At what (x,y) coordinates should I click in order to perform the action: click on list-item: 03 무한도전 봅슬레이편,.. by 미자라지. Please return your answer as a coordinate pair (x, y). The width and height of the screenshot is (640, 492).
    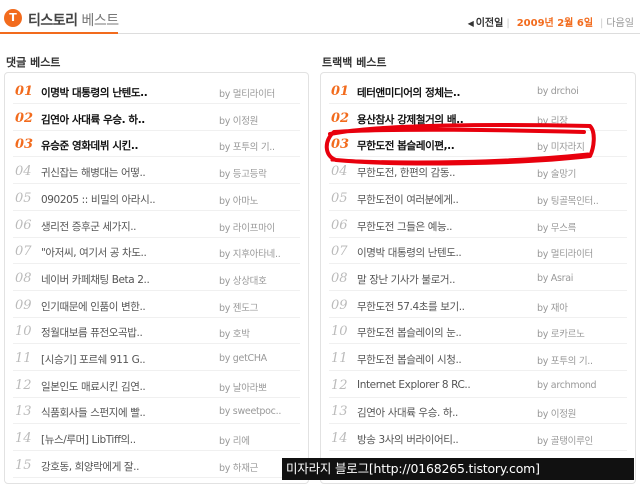
    Looking at the image, I should click on (478, 145).